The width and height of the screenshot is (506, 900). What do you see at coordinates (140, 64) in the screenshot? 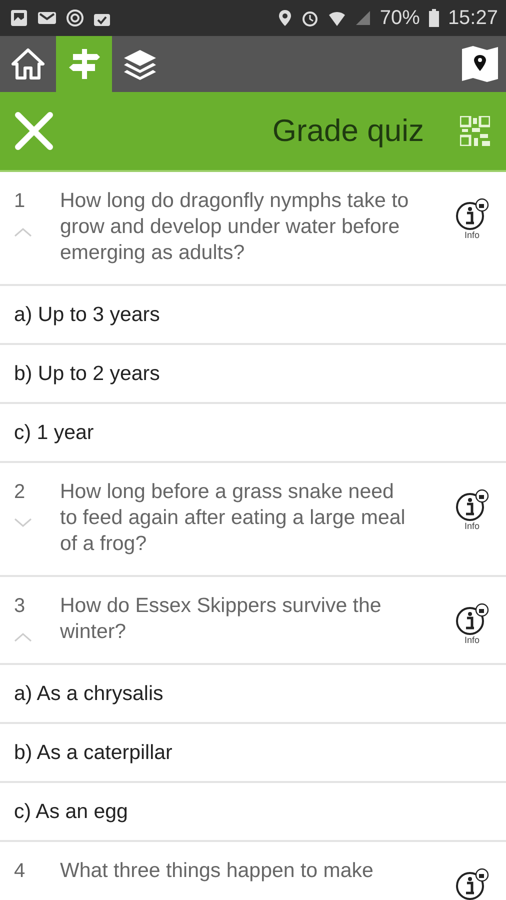
I see `layers-icon` at bounding box center [140, 64].